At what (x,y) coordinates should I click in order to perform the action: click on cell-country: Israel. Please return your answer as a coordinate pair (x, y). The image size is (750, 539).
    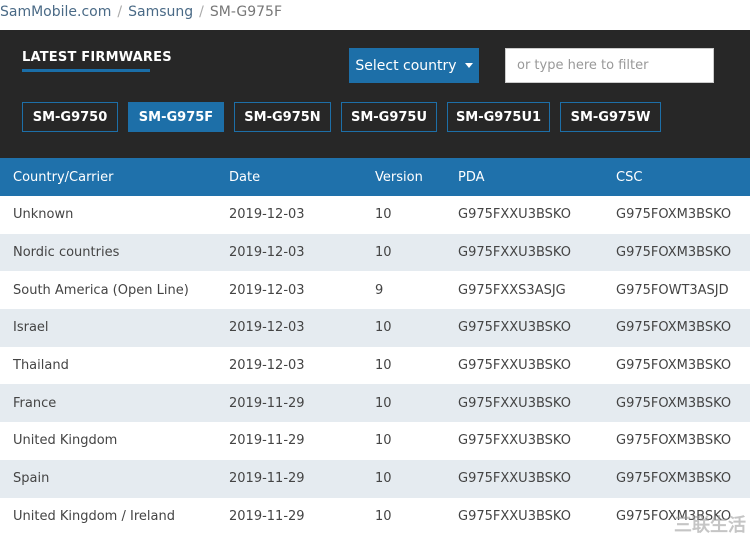
    Looking at the image, I should click on (31, 328).